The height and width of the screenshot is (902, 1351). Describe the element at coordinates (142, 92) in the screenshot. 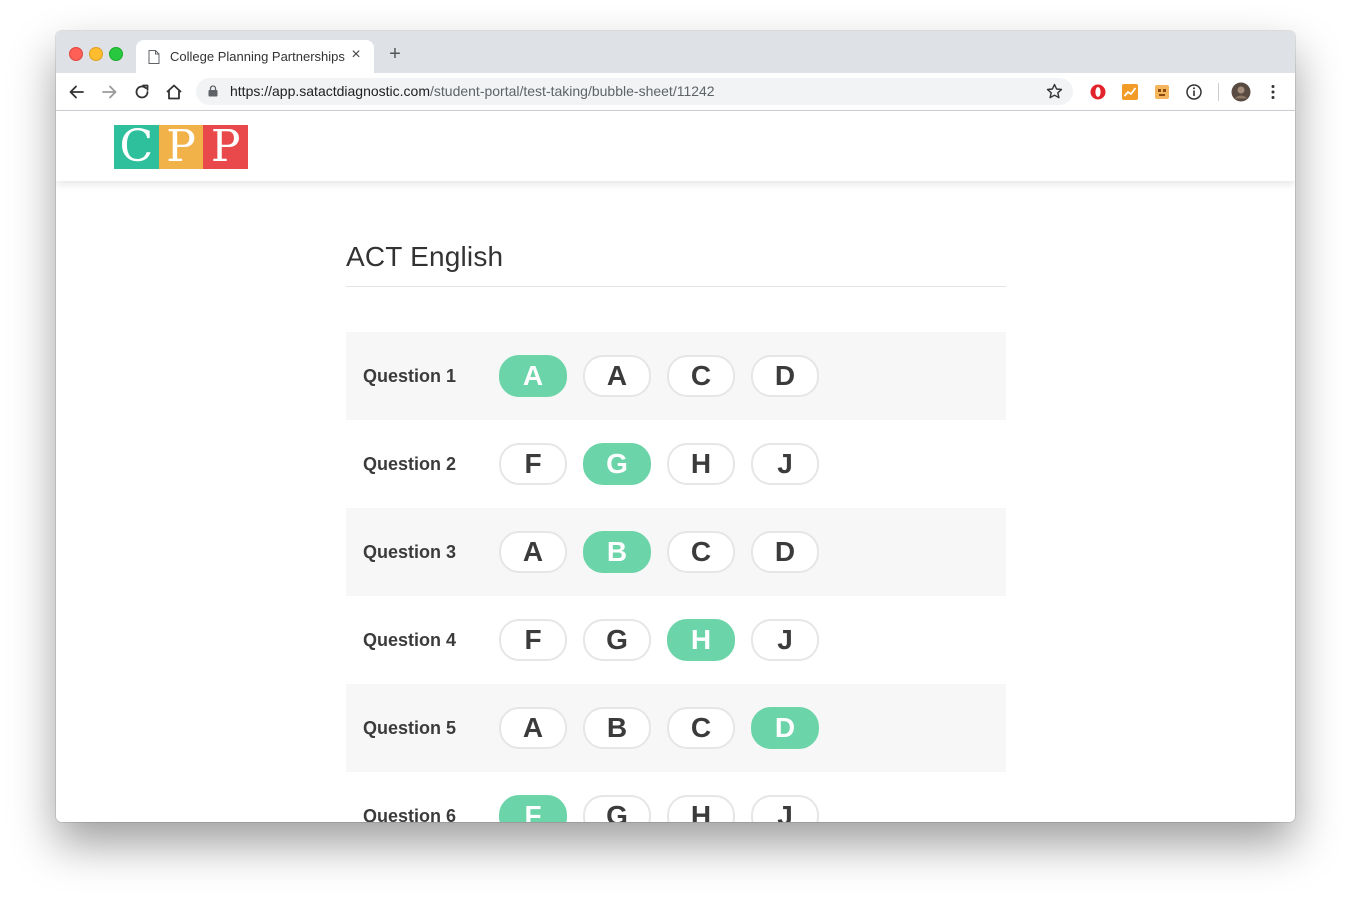

I see `reload-icon` at that location.